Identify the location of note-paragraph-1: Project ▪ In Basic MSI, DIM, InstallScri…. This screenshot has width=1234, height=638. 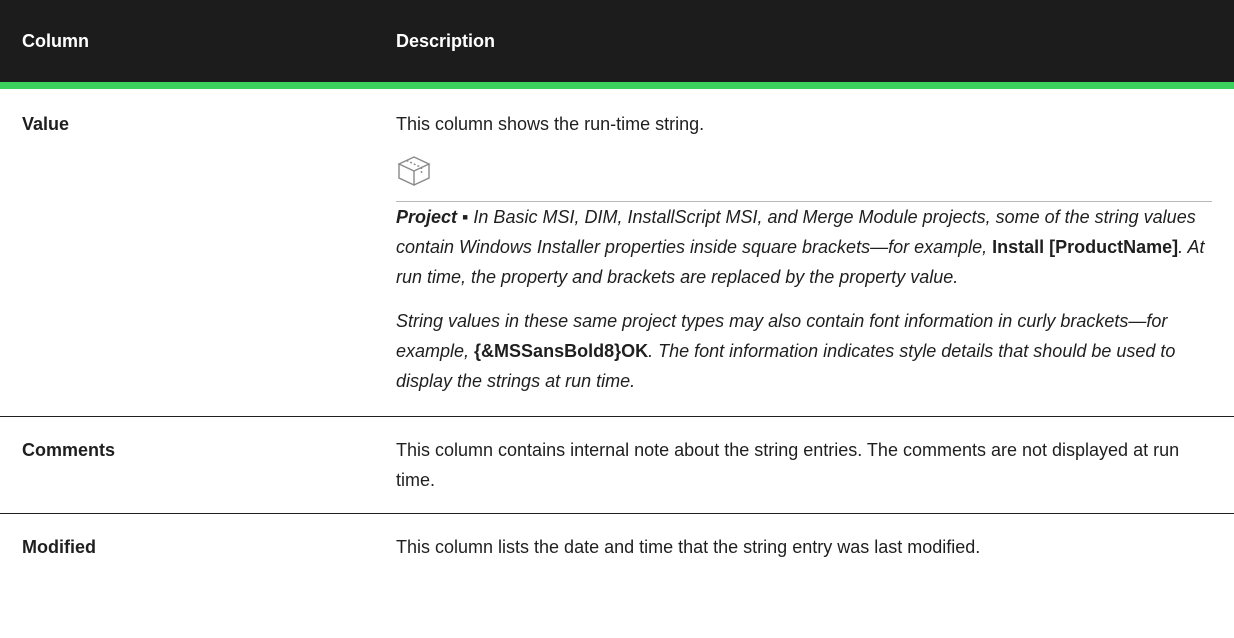
(804, 247).